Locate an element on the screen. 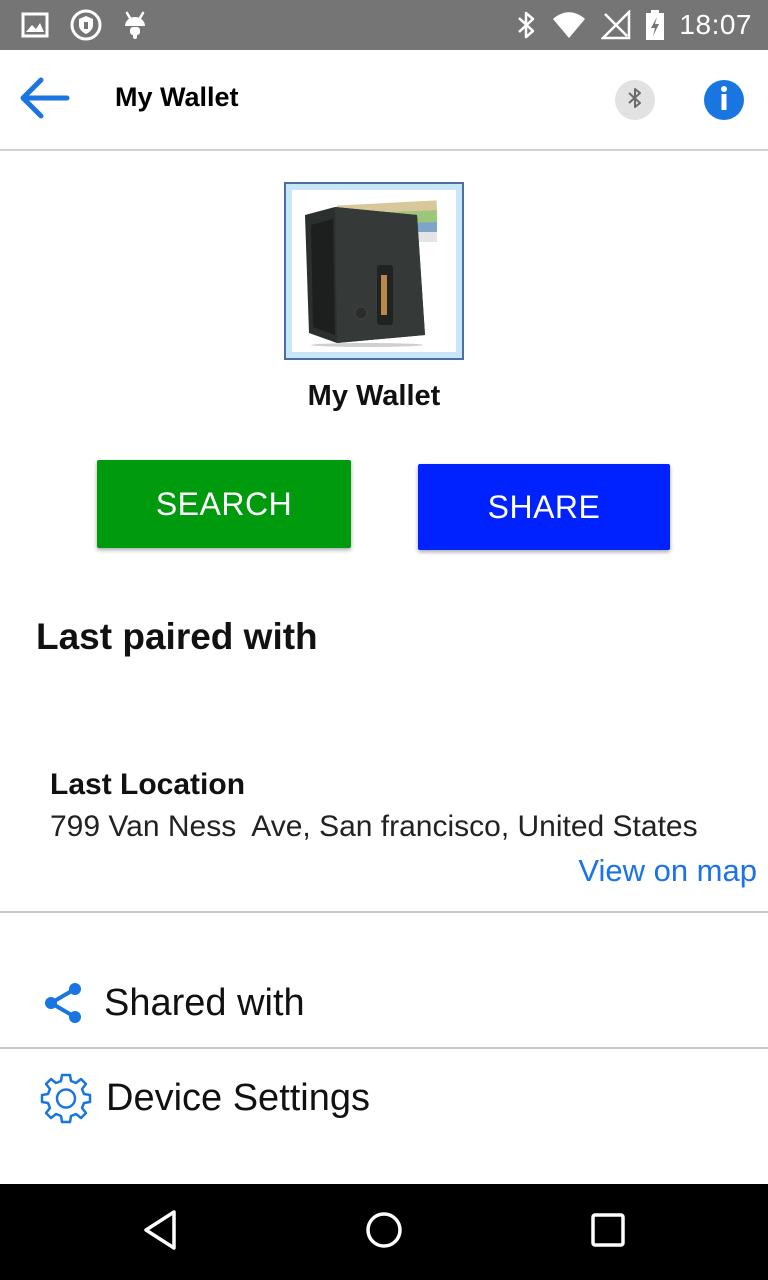 The width and height of the screenshot is (768, 1280). nav-home-button is located at coordinates (384, 1232).